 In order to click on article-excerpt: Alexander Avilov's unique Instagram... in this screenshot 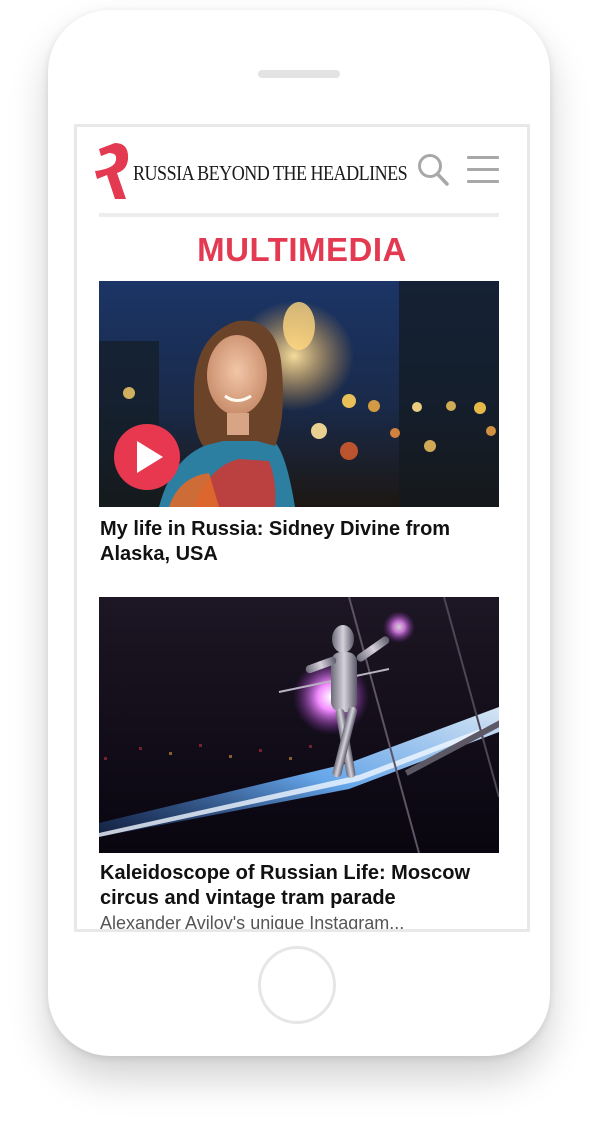, I will do `click(252, 922)`.